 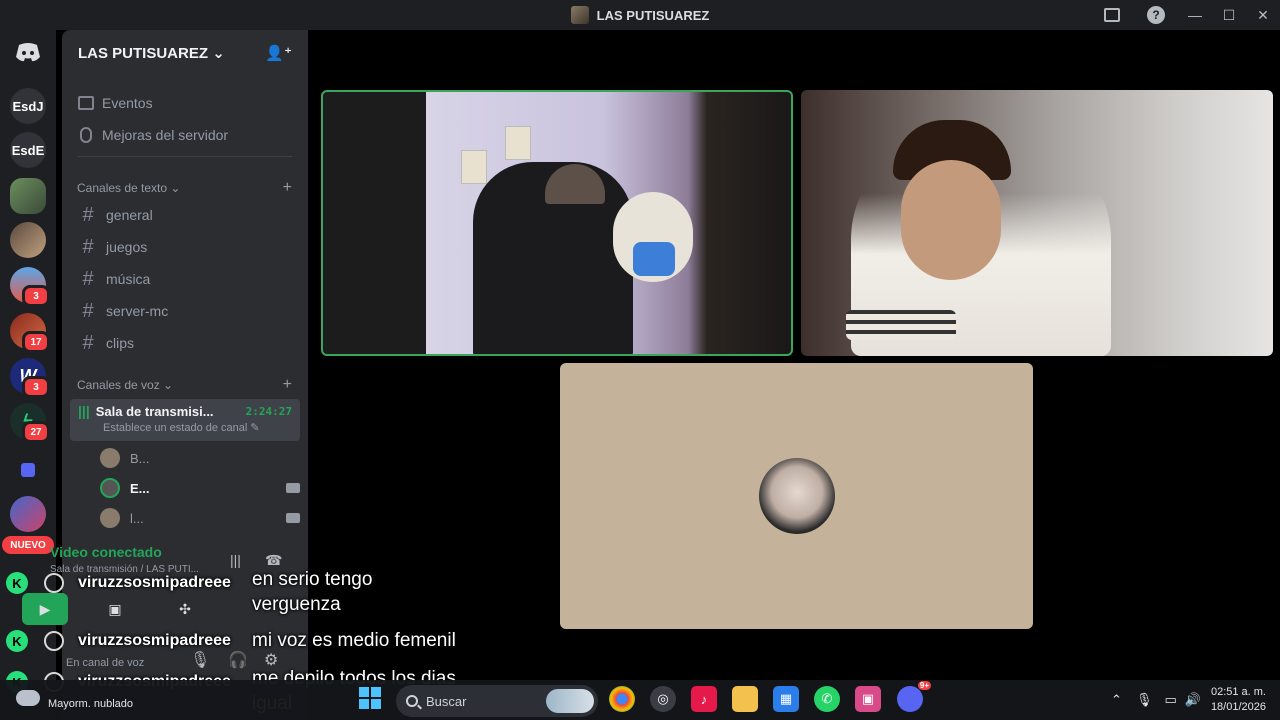 What do you see at coordinates (868, 699) in the screenshot?
I see `app-icon: ▣` at bounding box center [868, 699].